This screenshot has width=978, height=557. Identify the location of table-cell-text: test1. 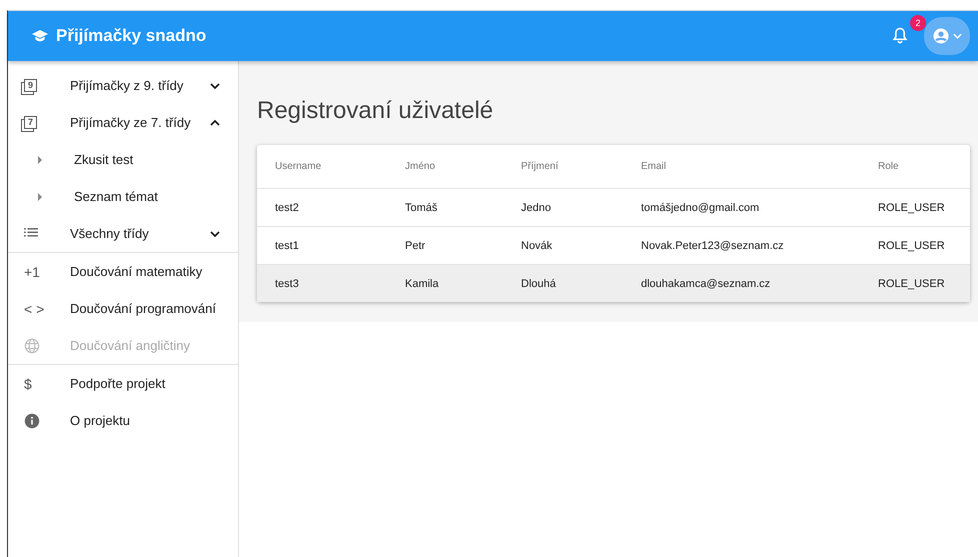
(287, 246).